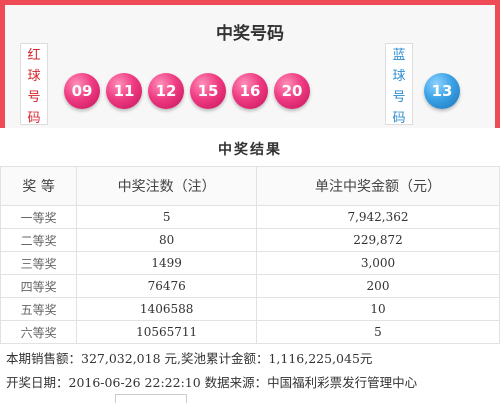 This screenshot has height=403, width=500. What do you see at coordinates (34, 55) in the screenshot?
I see `red-label-char: 红` at bounding box center [34, 55].